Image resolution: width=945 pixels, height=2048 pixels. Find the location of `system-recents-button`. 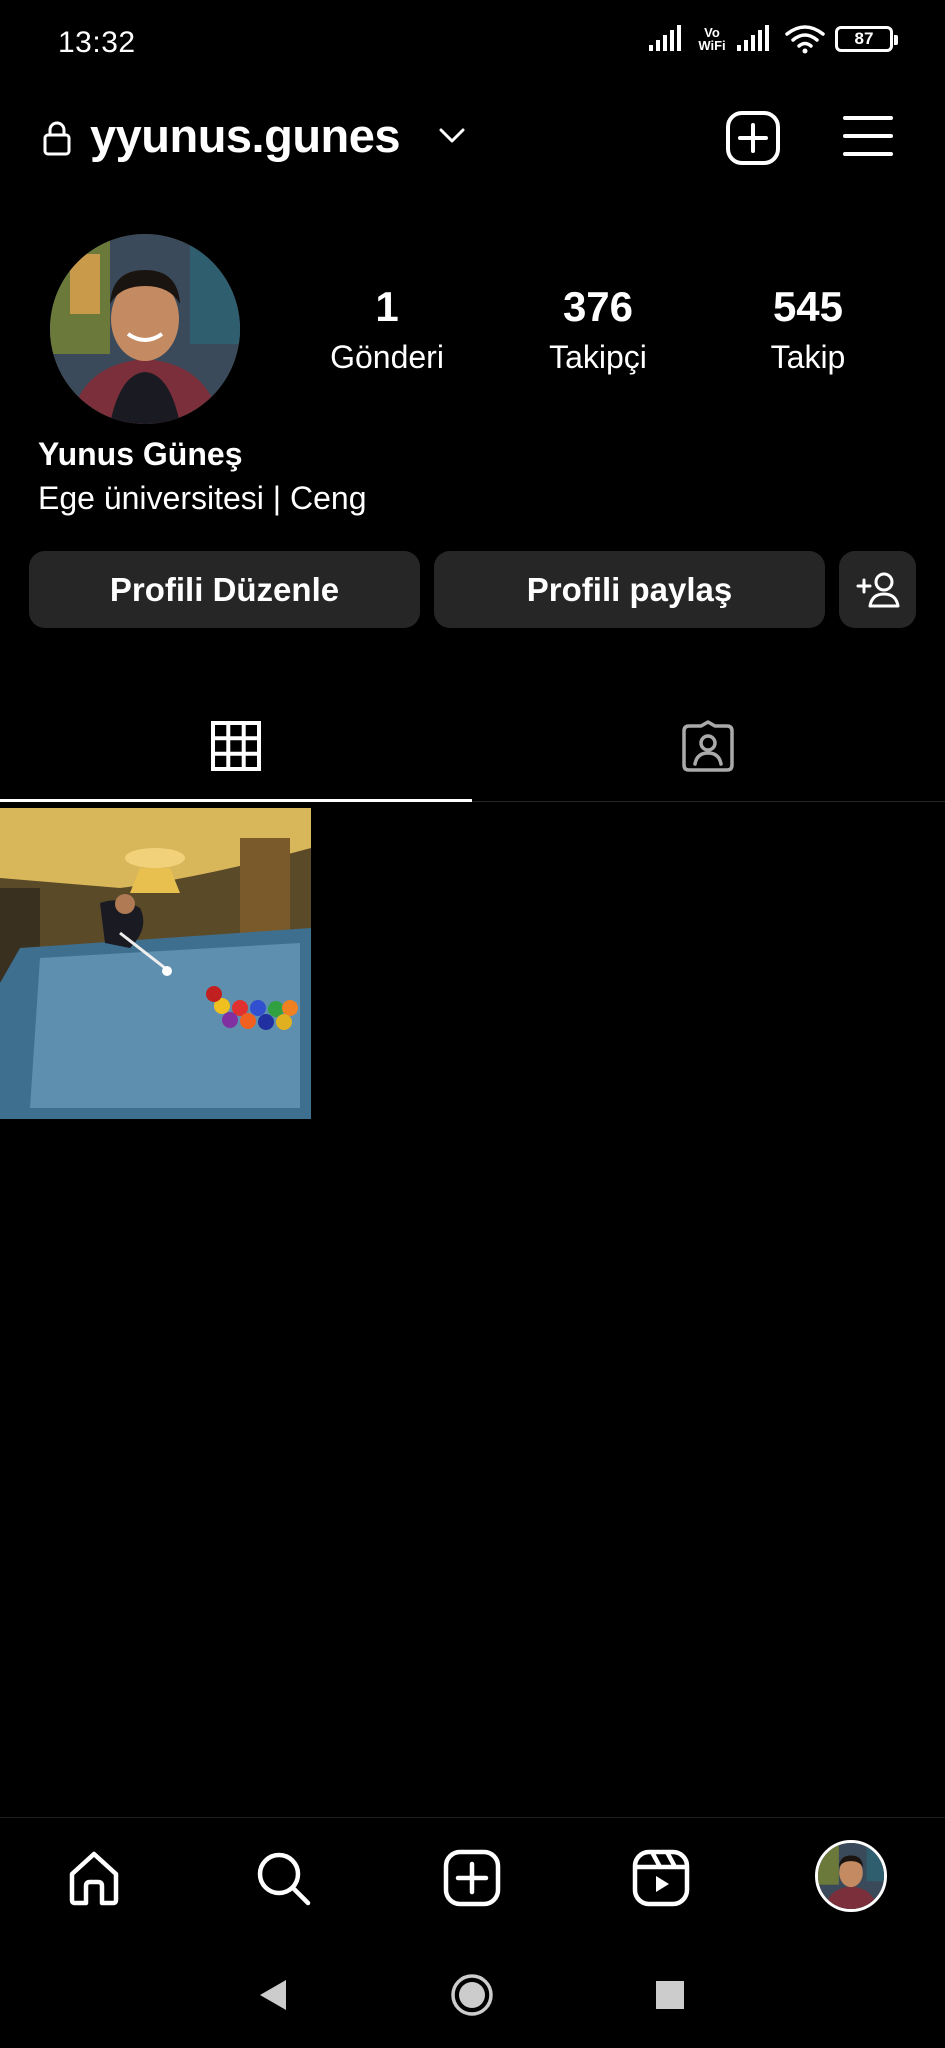

system-recents-button is located at coordinates (670, 1995).